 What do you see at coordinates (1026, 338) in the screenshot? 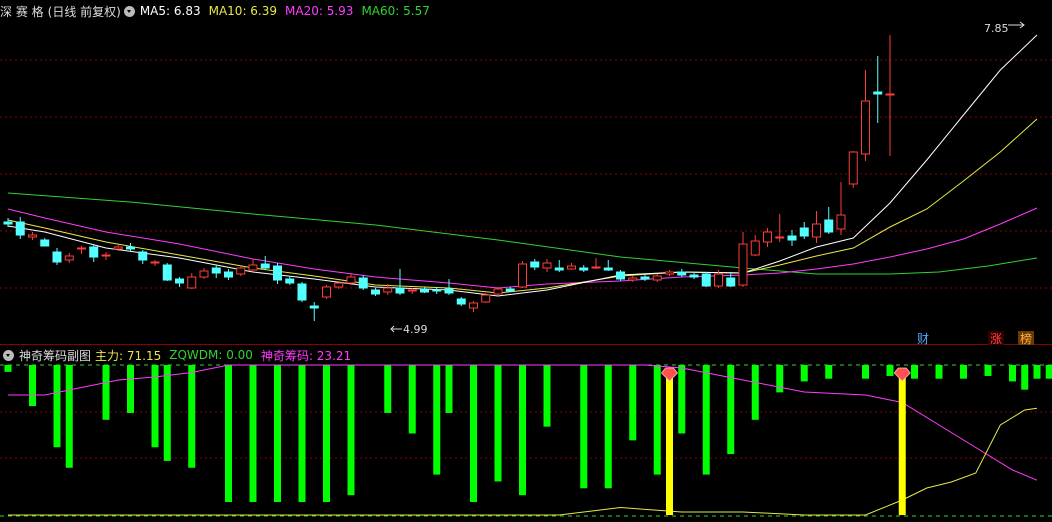
I see `event-marker-bang: 榜` at bounding box center [1026, 338].